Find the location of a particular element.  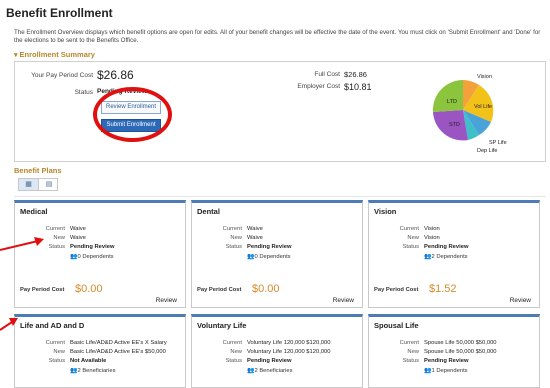

card-title: Medical is located at coordinates (34, 211).